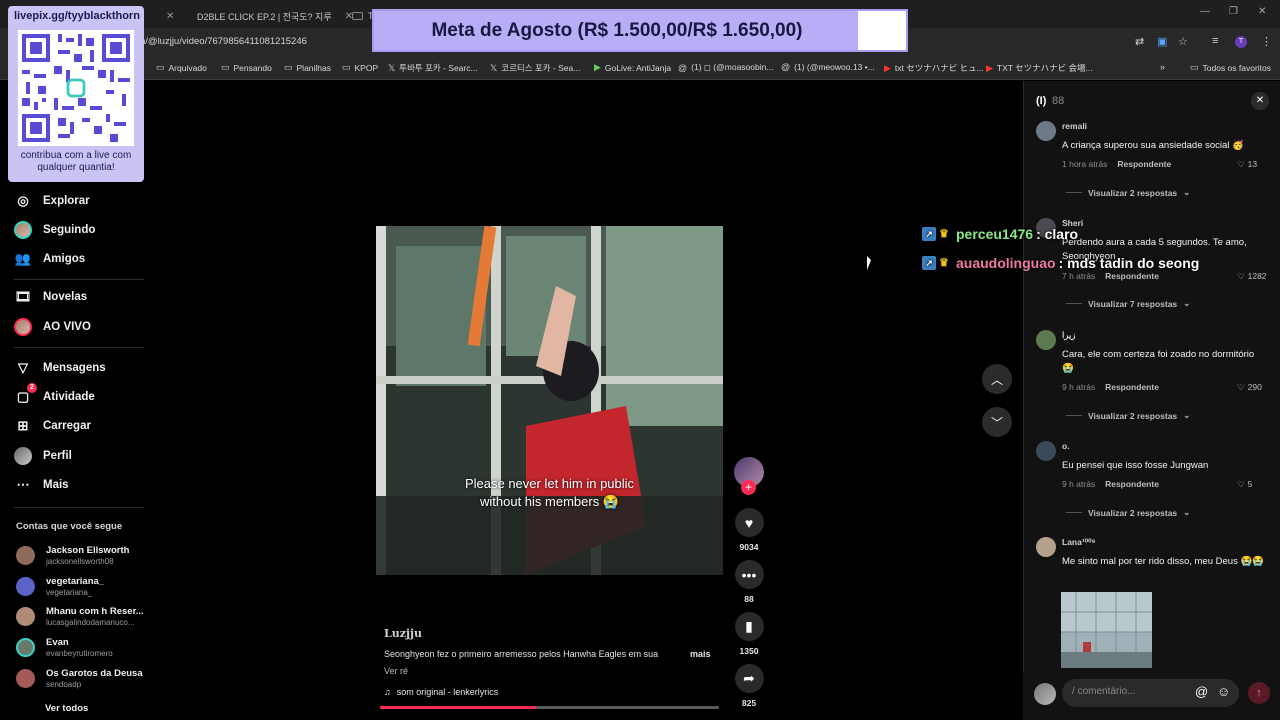 The width and height of the screenshot is (1280, 720). Describe the element at coordinates (617, 30) in the screenshot. I see `goal-text: Meta de Agosto (R$ 1.500,00/R$ 1.650,00)` at that location.